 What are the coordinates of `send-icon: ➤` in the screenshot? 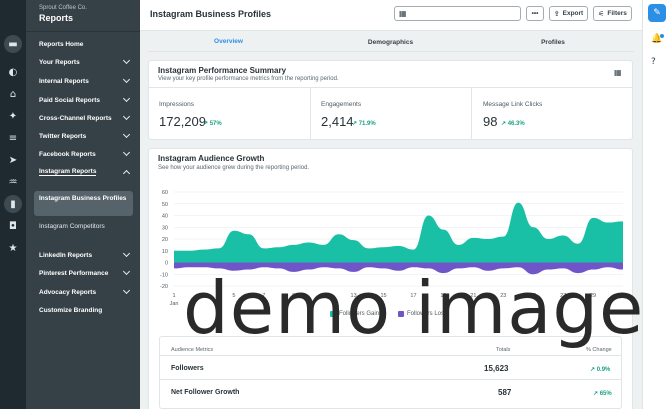 It's located at (13, 160).